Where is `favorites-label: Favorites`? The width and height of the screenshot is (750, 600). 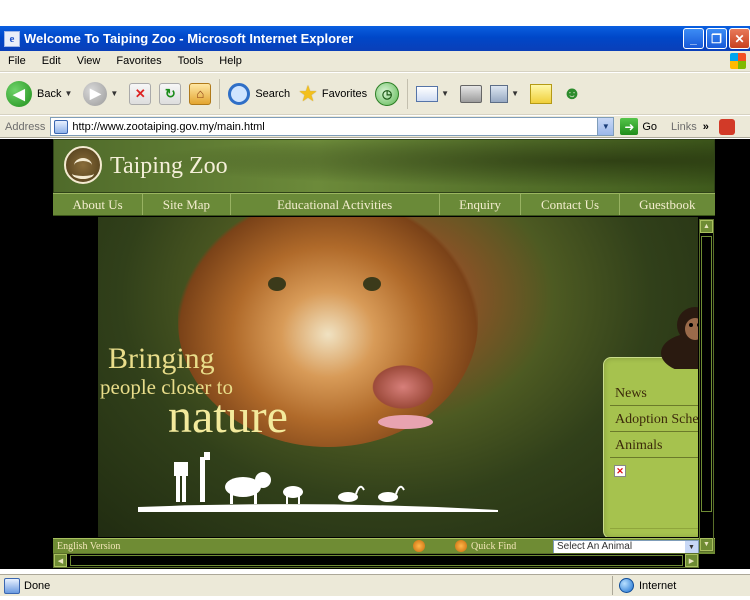
favorites-label: Favorites is located at coordinates (344, 93).